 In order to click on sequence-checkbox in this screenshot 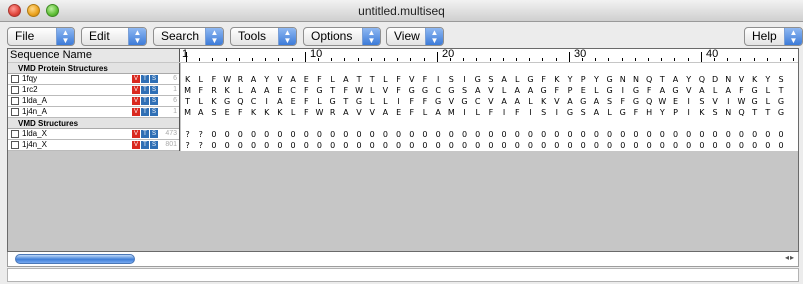, I will do `click(15, 79)`.